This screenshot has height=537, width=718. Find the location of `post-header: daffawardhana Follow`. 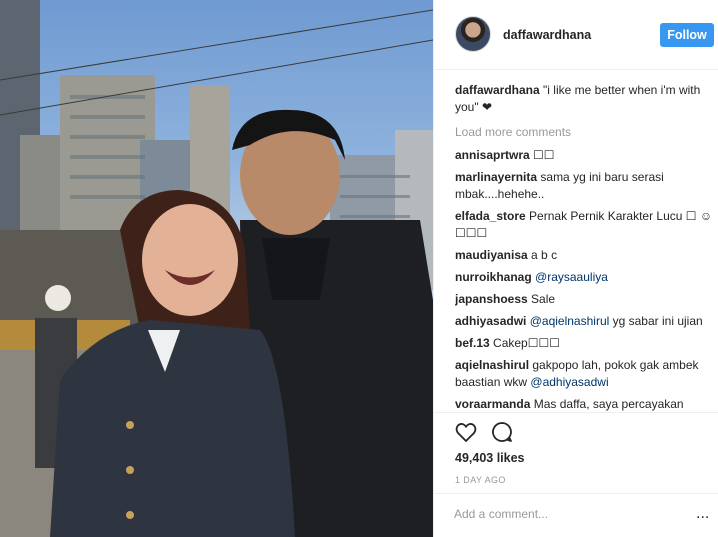

post-header: daffawardhana Follow is located at coordinates (576, 35).